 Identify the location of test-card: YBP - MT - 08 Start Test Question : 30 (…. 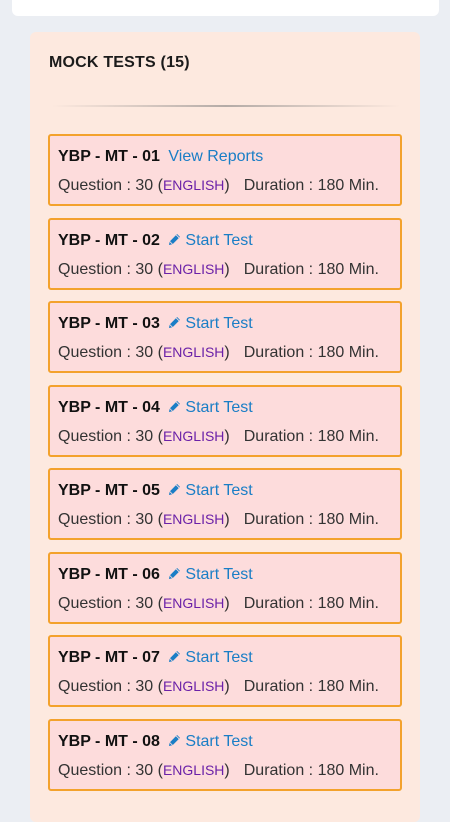
(225, 754).